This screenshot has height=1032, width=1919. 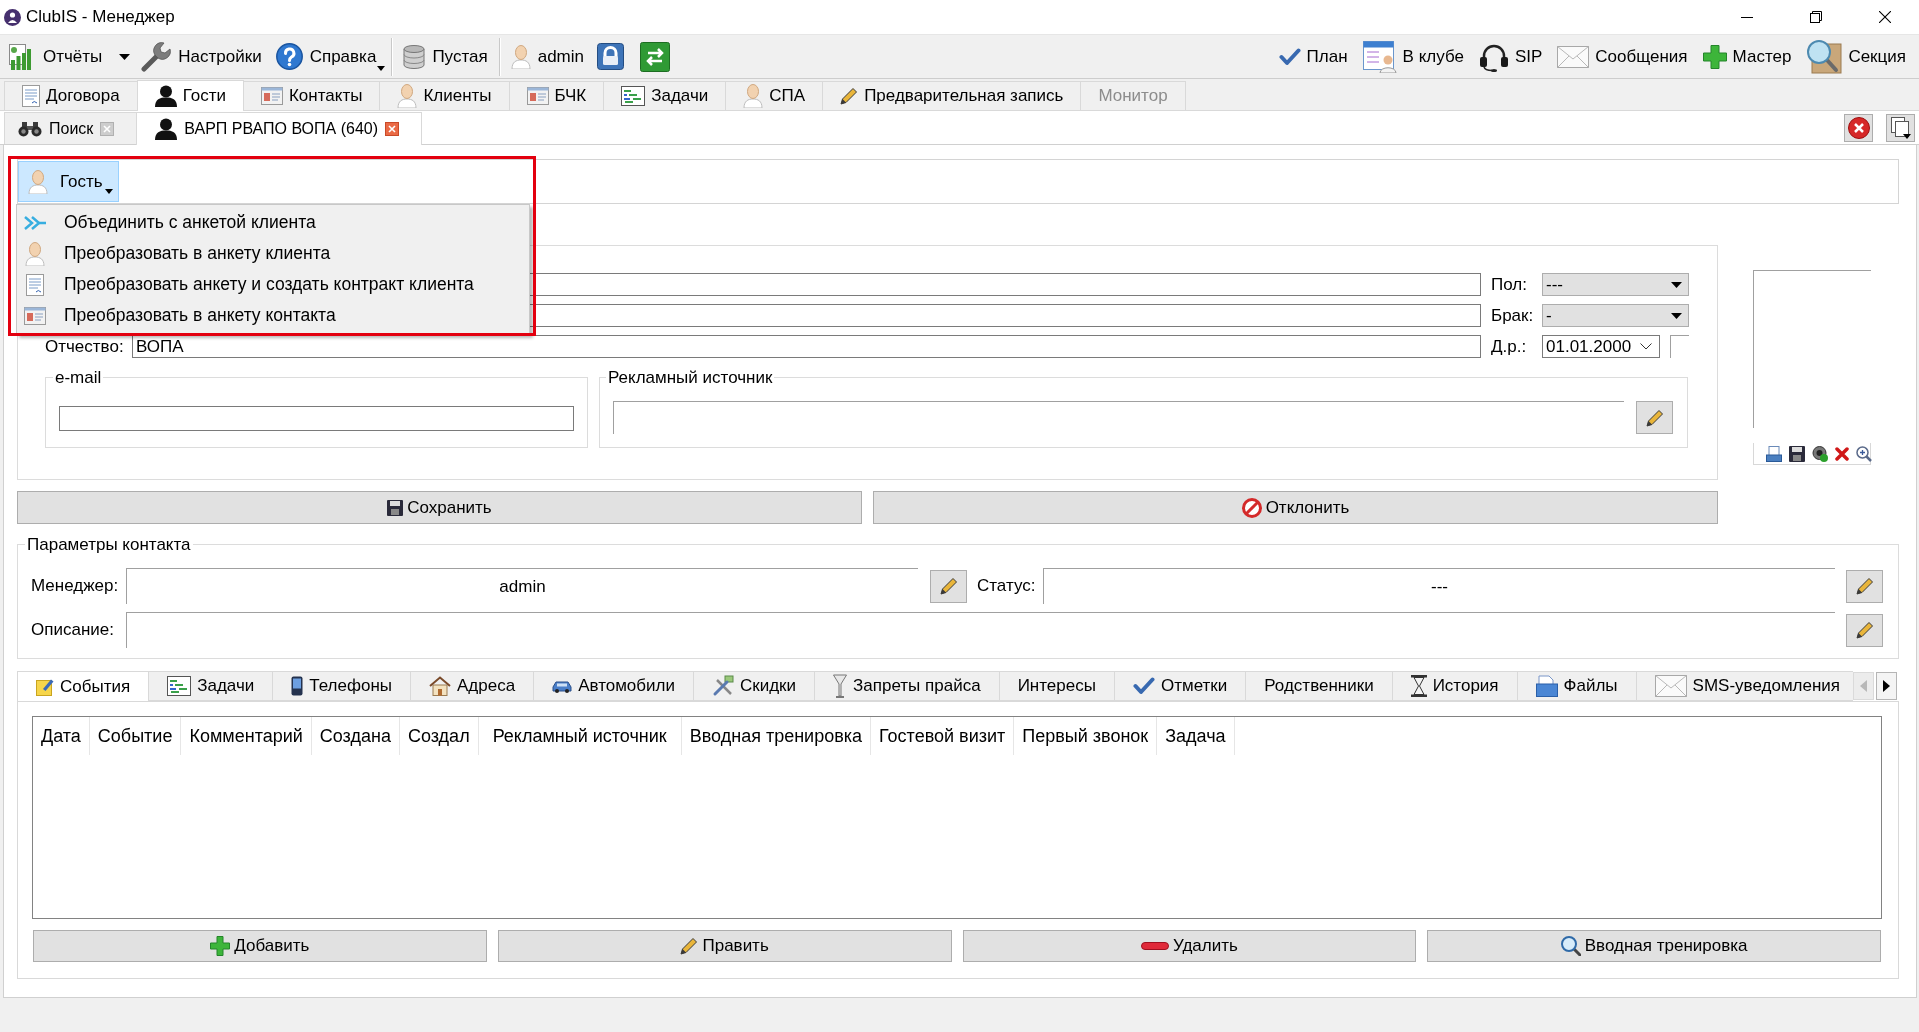 I want to click on document-icon, so click(x=35, y=284).